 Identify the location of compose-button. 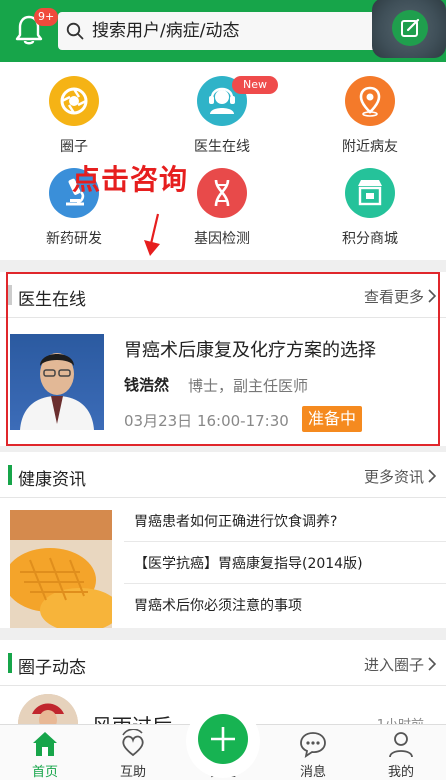
(409, 29).